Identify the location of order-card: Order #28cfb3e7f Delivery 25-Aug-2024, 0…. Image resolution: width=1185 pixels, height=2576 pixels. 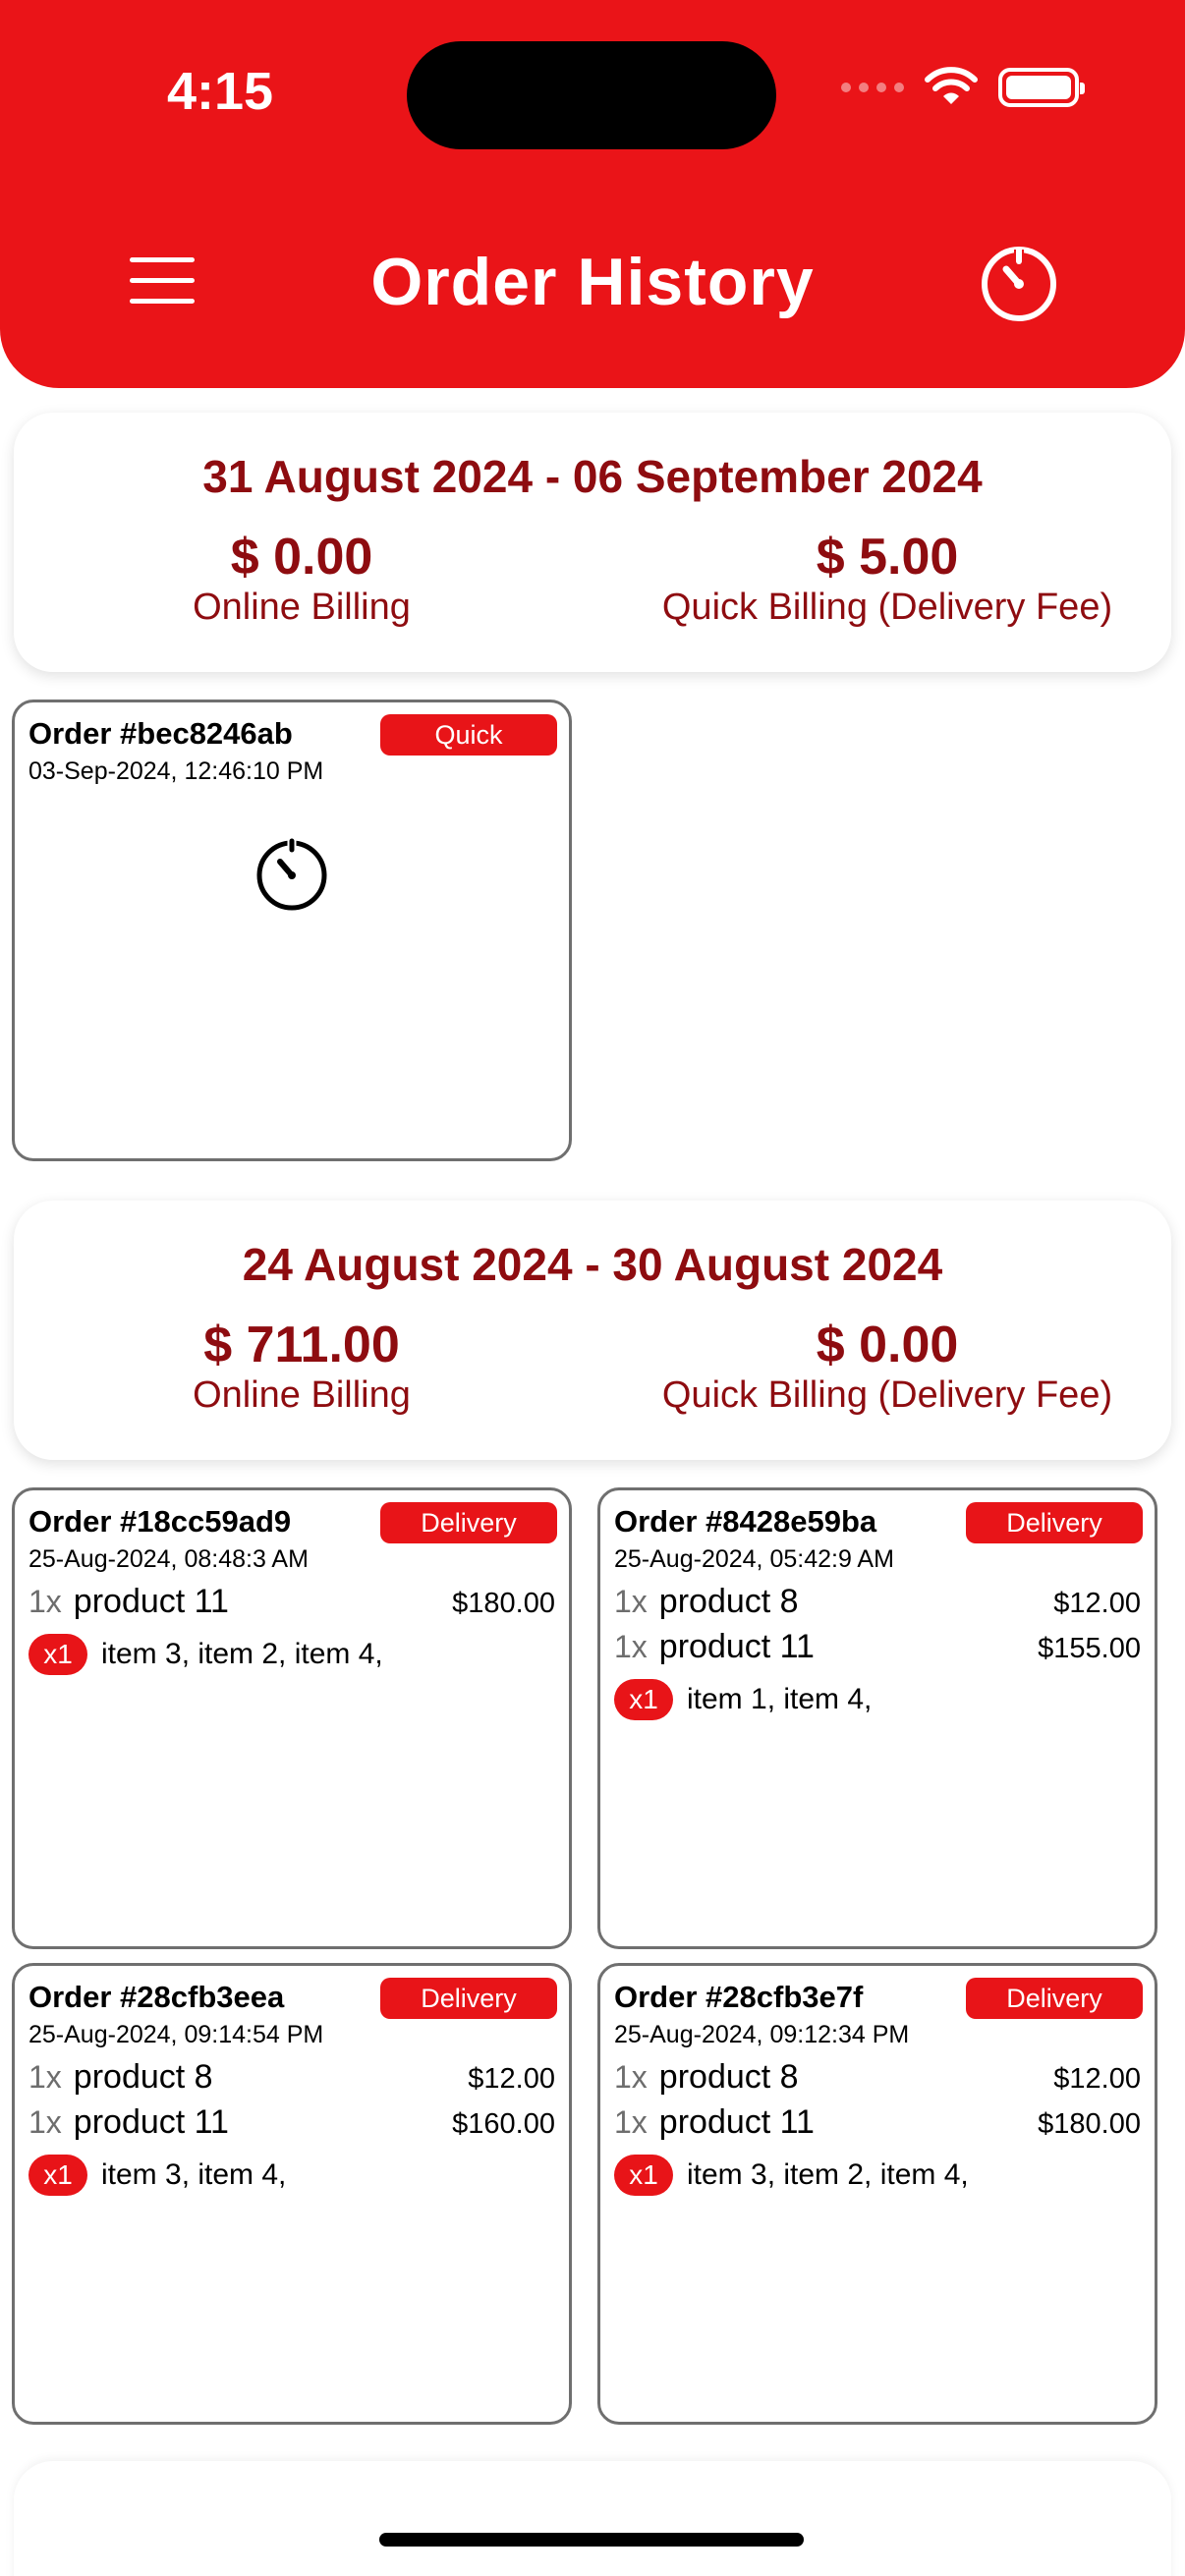
(877, 2194).